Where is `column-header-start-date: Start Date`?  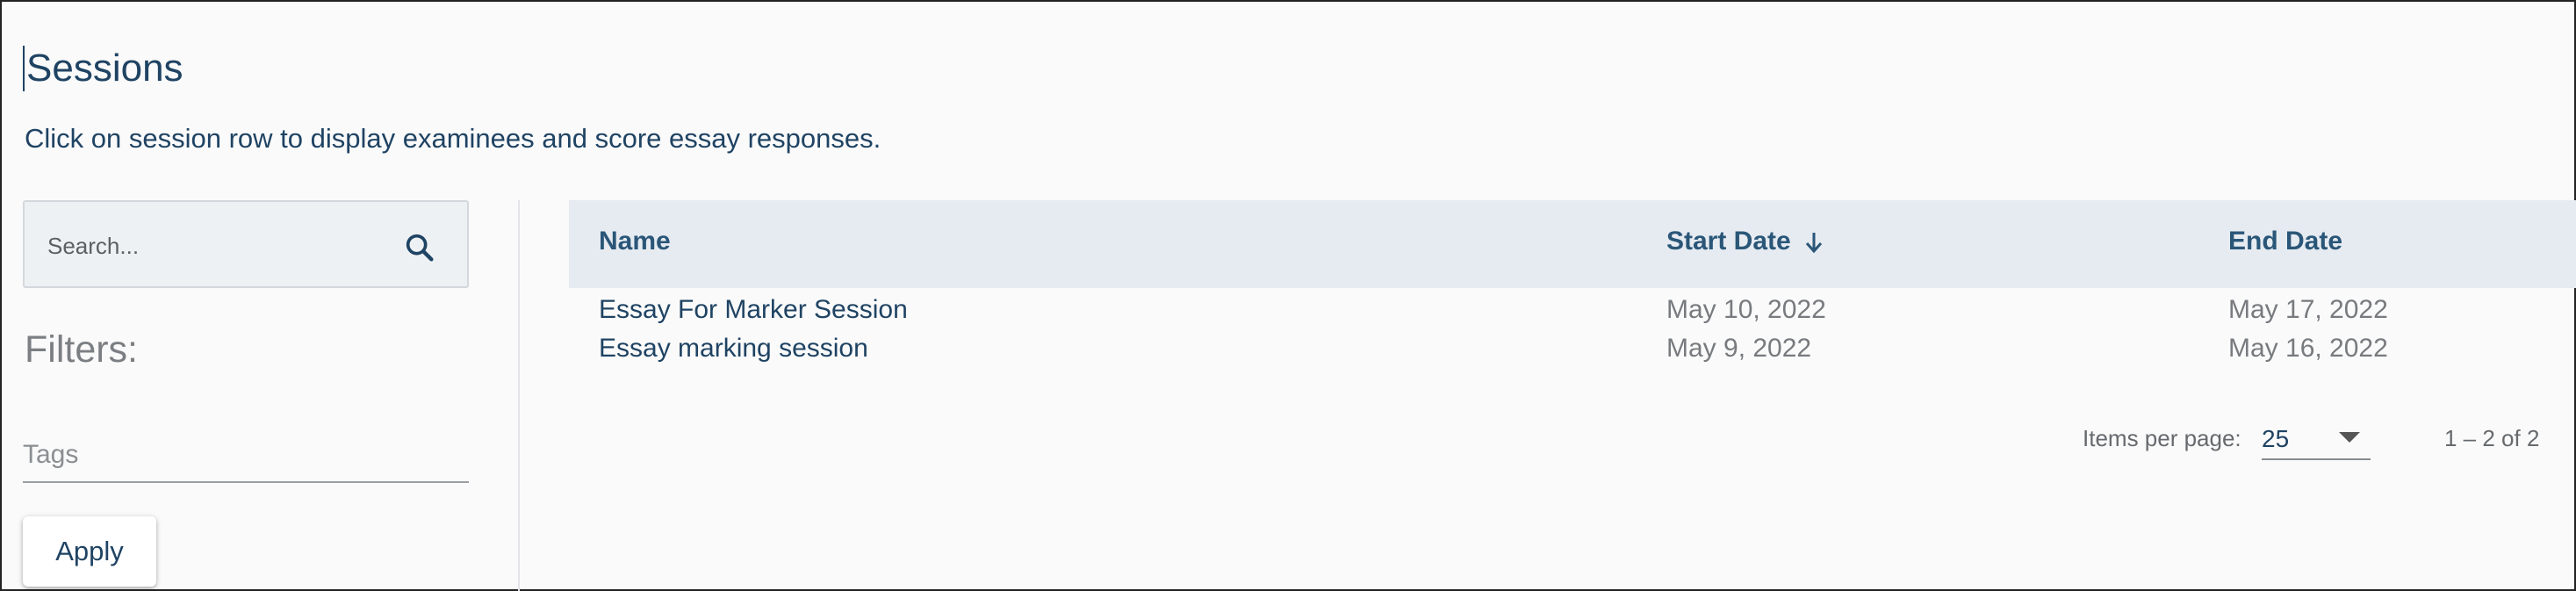 column-header-start-date: Start Date is located at coordinates (1745, 242).